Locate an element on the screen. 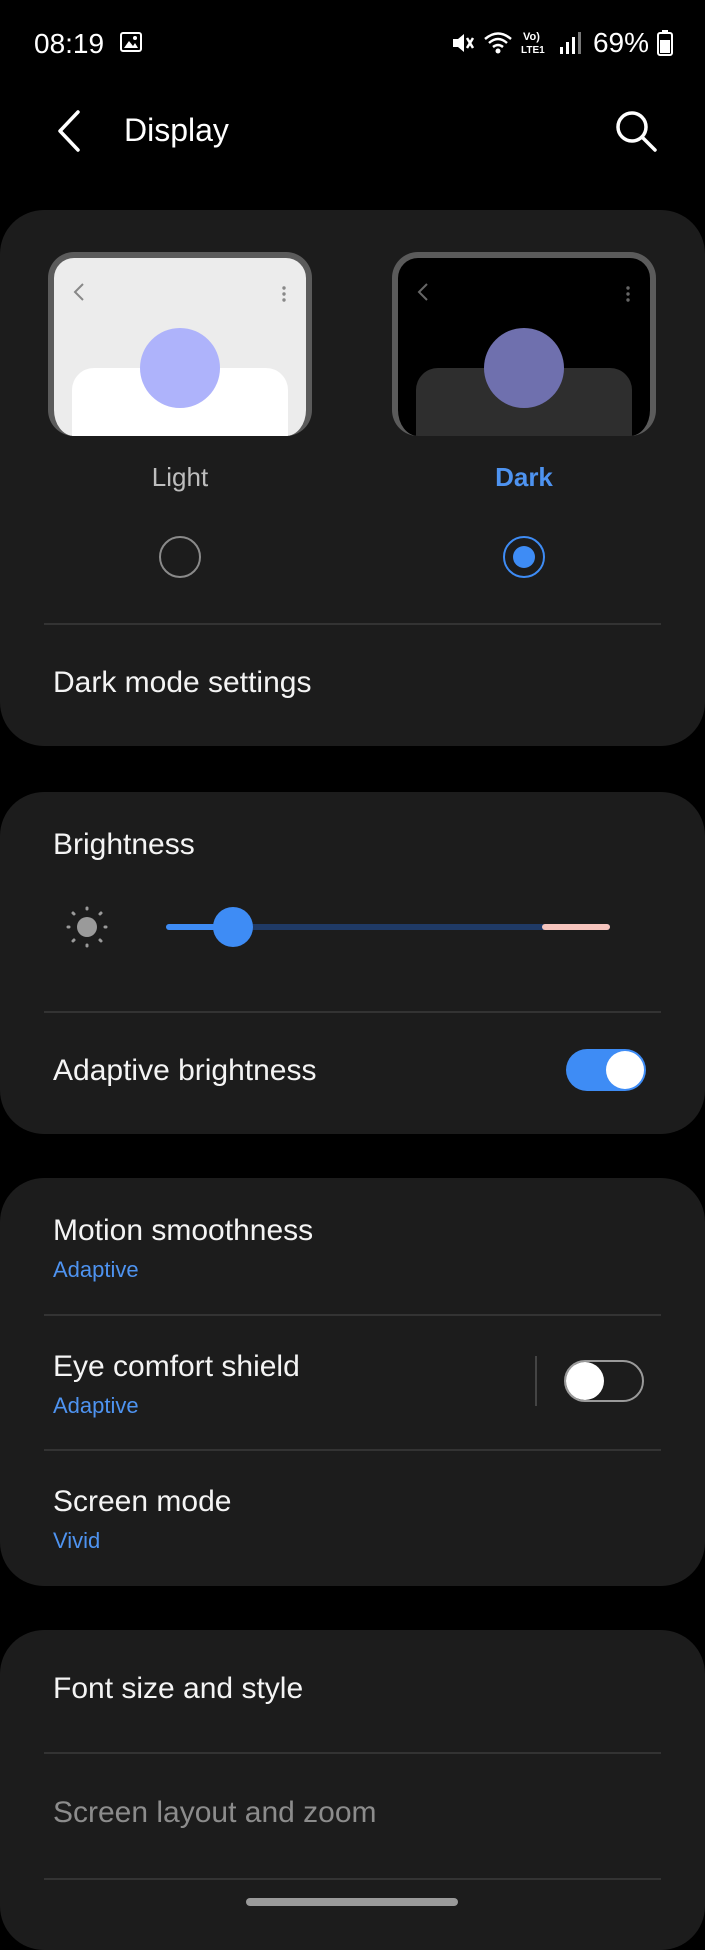 This screenshot has height=1950, width=705. adaptive-brightness-toggle is located at coordinates (606, 1070).